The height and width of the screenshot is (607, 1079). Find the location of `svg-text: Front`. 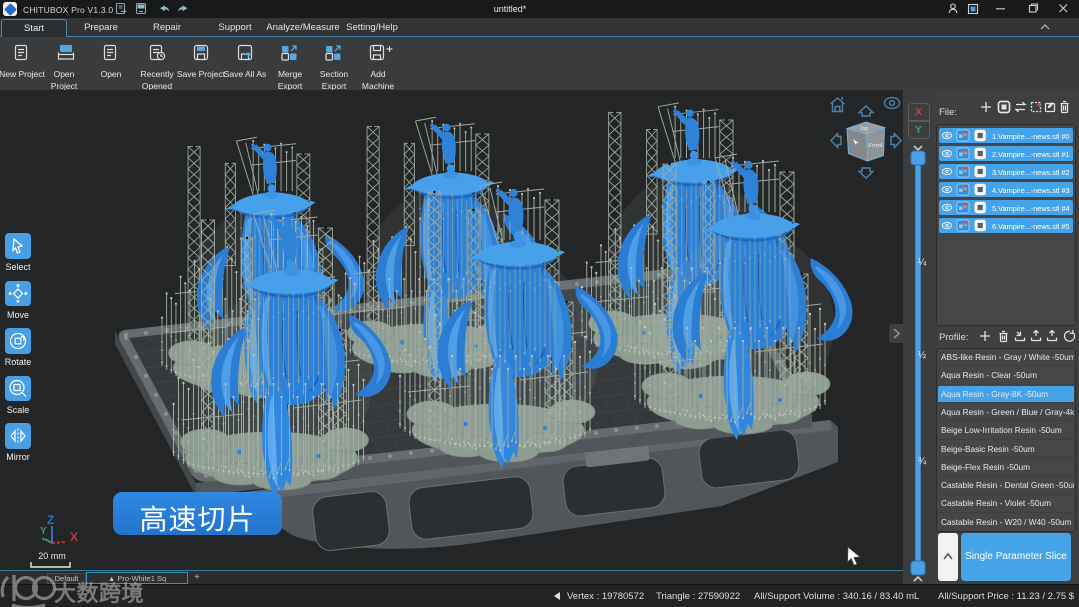

svg-text: Front is located at coordinates (875, 146).